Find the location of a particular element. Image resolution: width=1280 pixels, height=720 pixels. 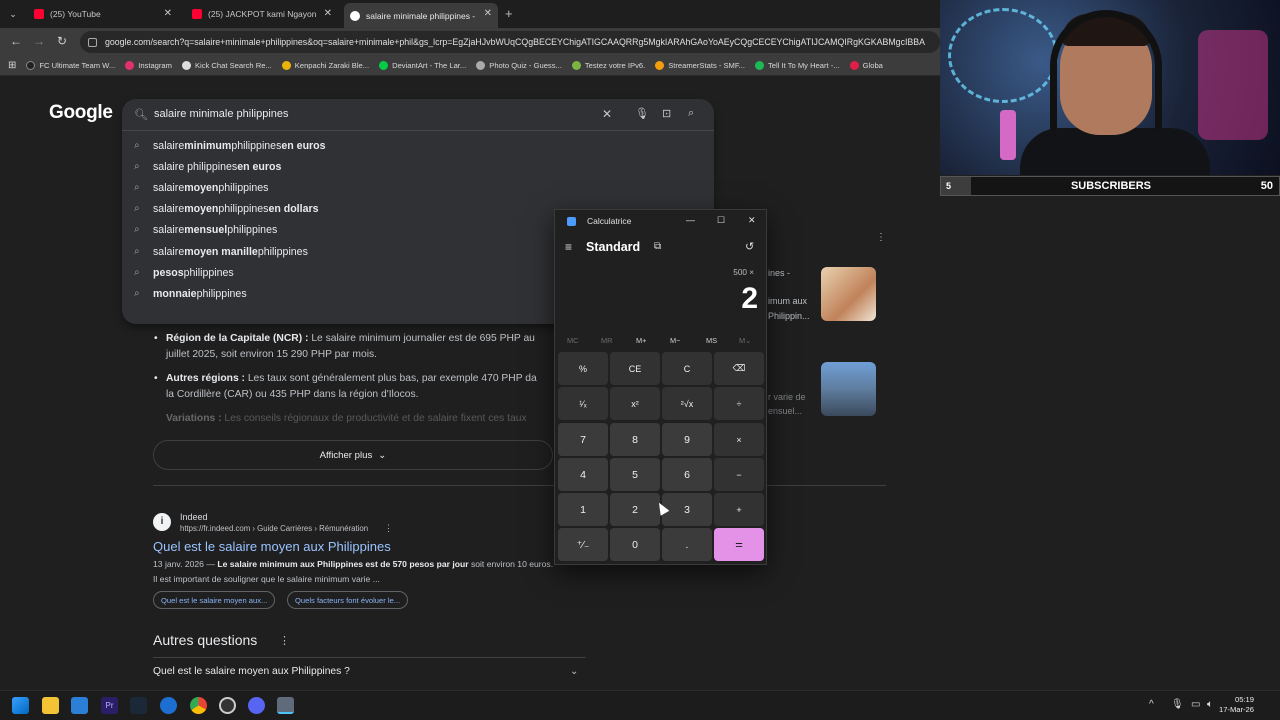

memory-recall-button: MR is located at coordinates (607, 340).